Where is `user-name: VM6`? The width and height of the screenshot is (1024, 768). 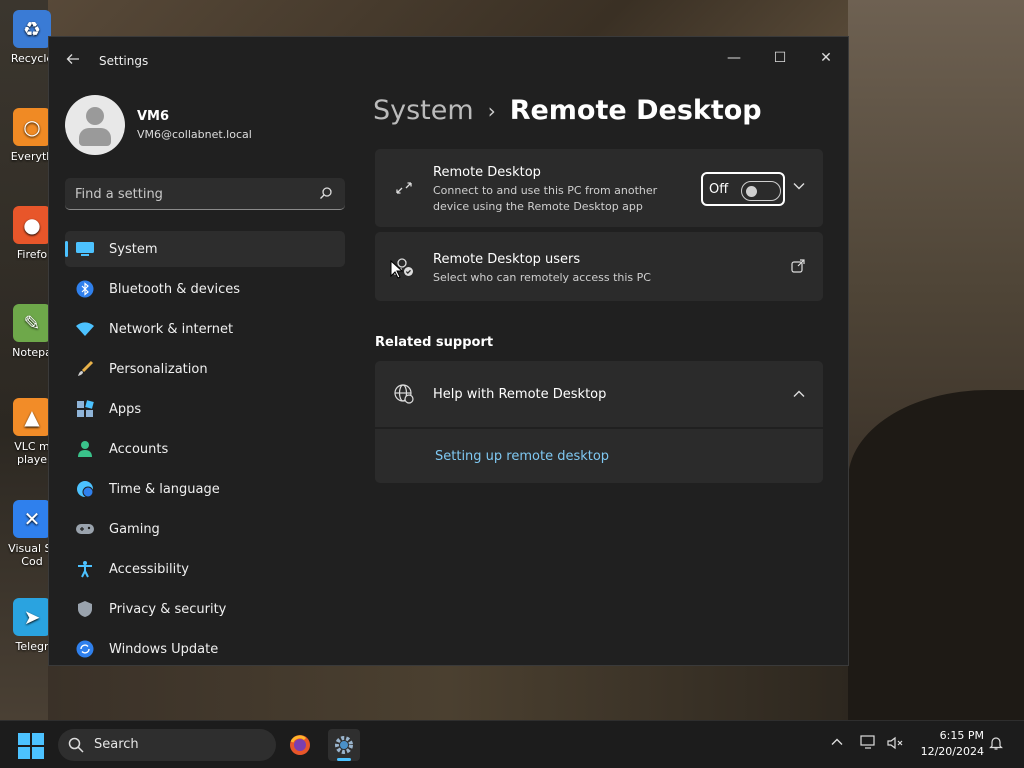 user-name: VM6 is located at coordinates (153, 116).